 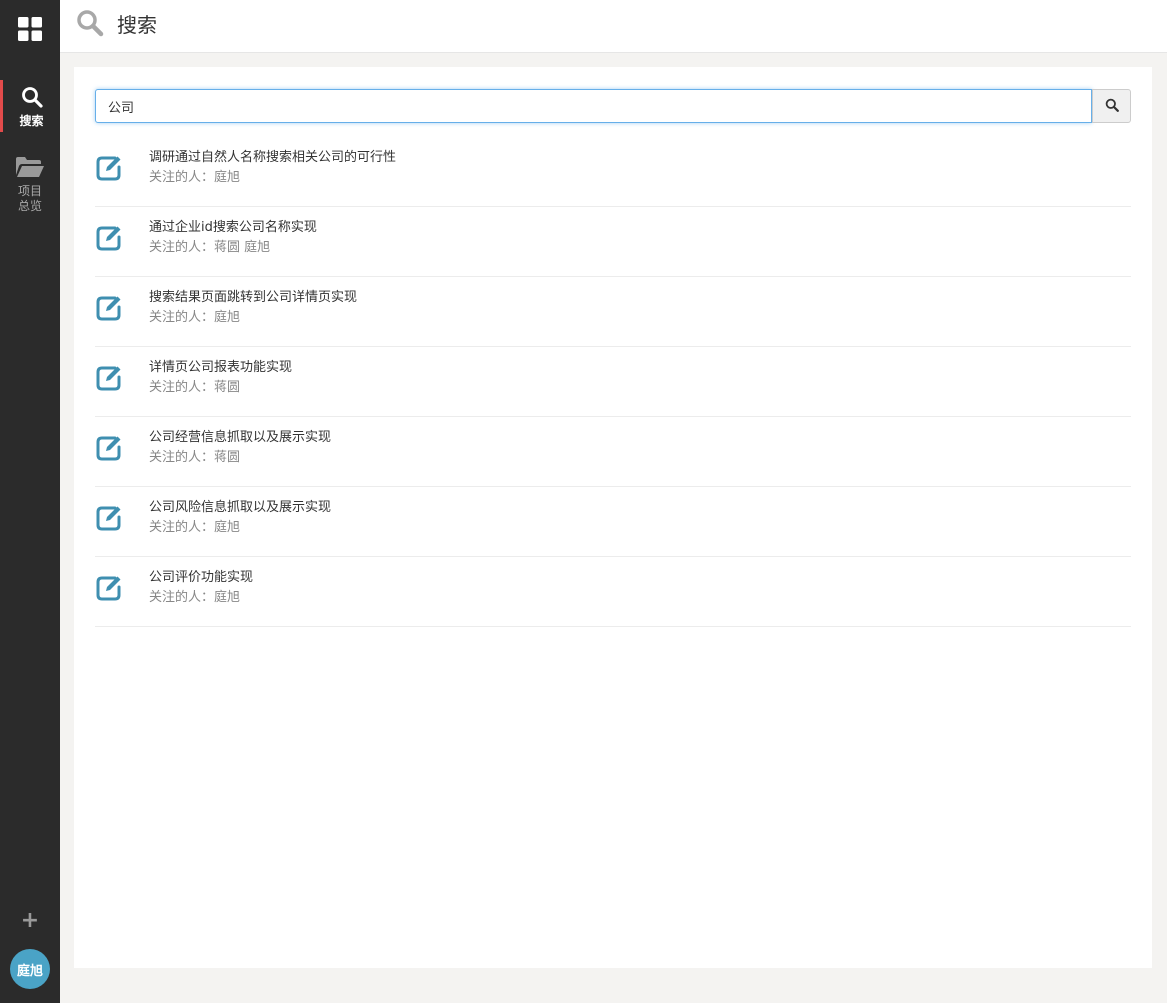 What do you see at coordinates (593, 106) in the screenshot?
I see `search-input` at bounding box center [593, 106].